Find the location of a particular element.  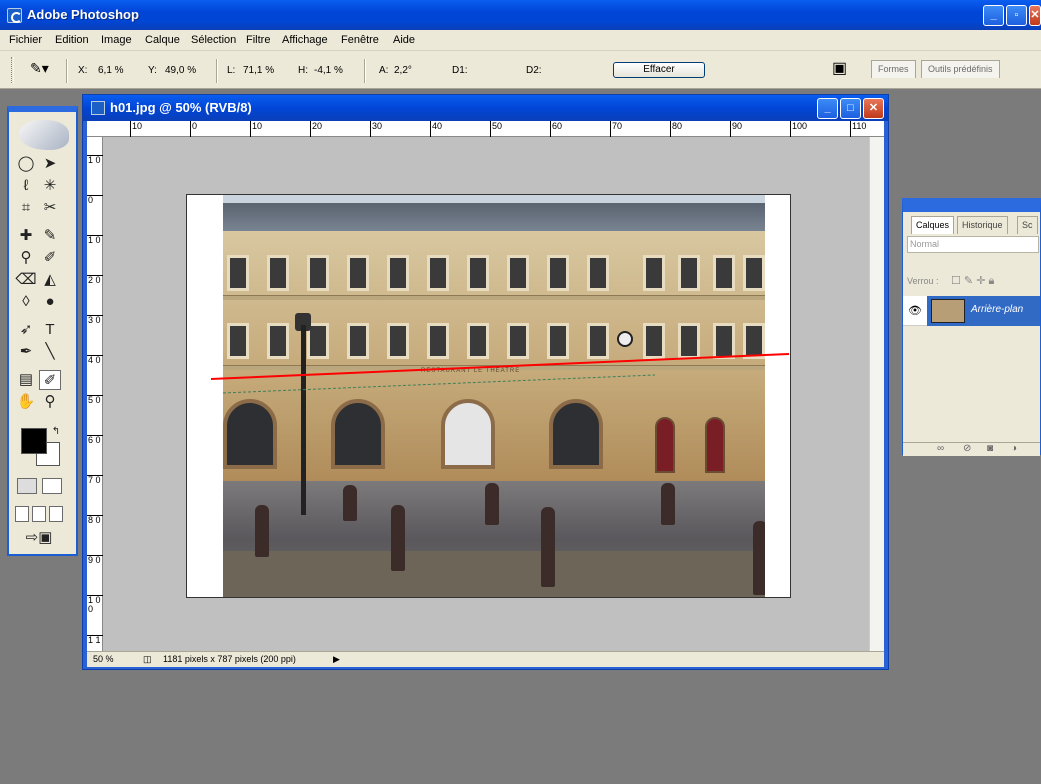

status-menu-arrow-icon: ▶ is located at coordinates (336, 659).